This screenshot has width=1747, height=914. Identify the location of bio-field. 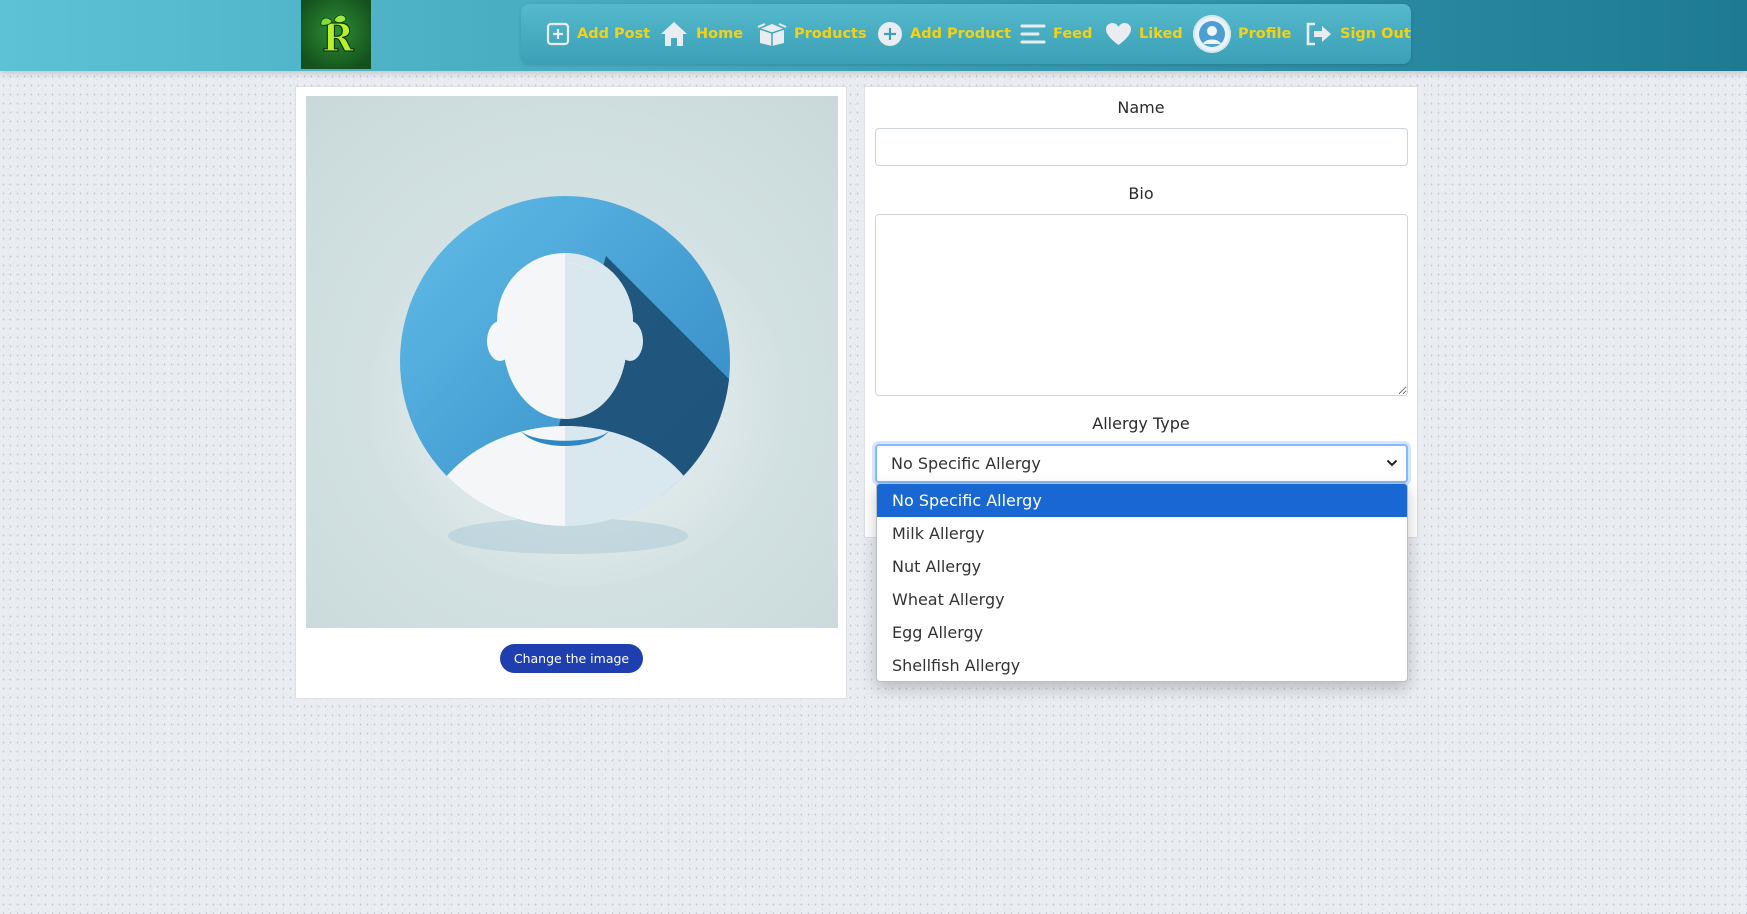
(1141, 305).